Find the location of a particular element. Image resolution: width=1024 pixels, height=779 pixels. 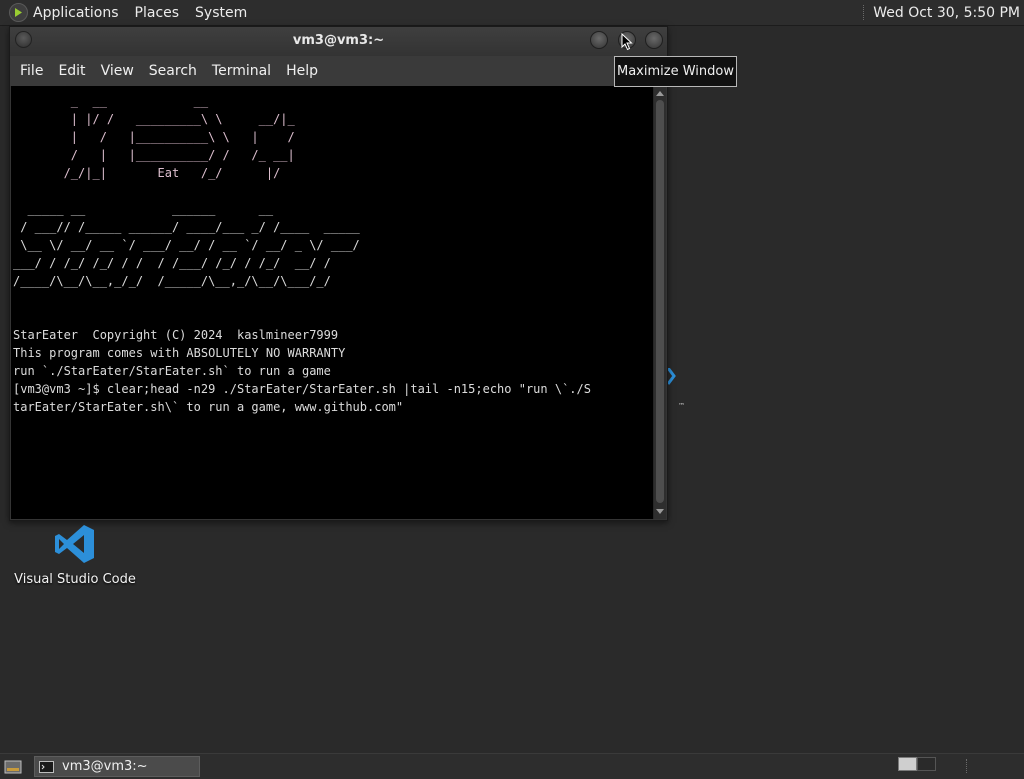

desktop-icon-vscode: Visual Studio Code is located at coordinates (75, 554).